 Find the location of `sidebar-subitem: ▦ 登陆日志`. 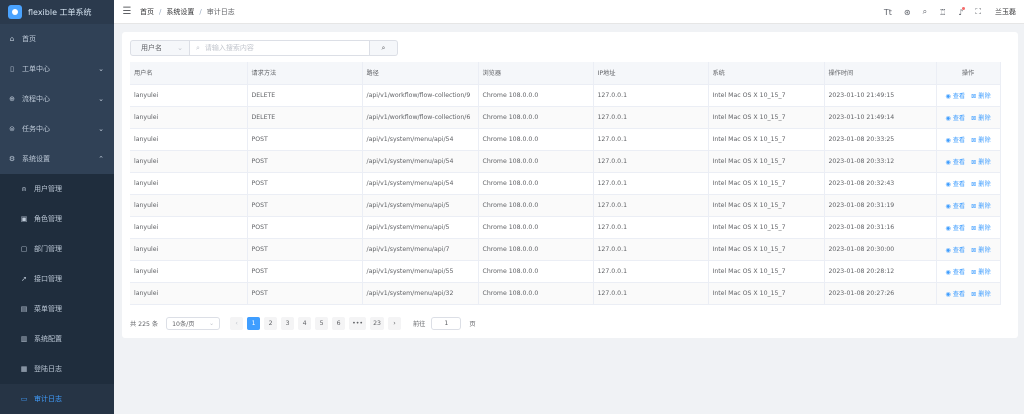

sidebar-subitem: ▦ 登陆日志 is located at coordinates (57, 369).